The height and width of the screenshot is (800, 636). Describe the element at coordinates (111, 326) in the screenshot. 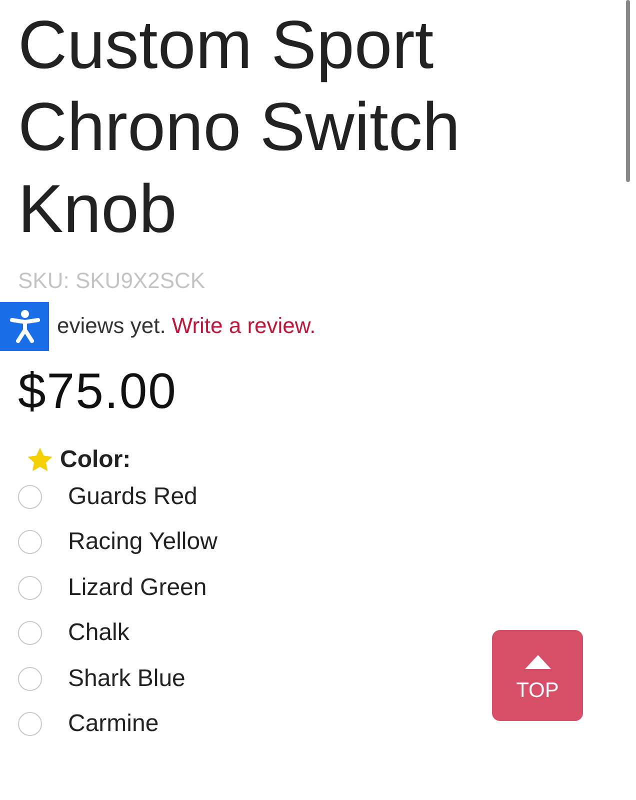

I see `reviews-text: eviews yet.` at that location.